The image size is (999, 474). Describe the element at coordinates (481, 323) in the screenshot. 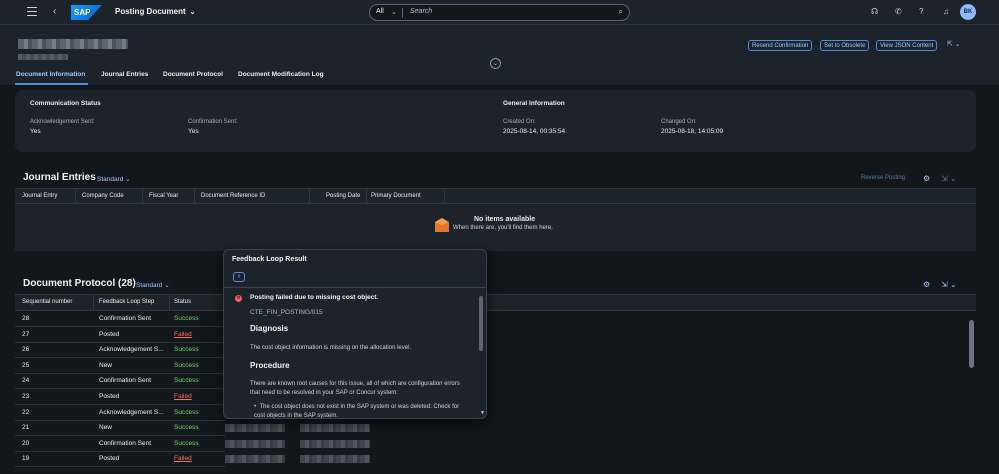

I see `popover-scrollbar` at that location.